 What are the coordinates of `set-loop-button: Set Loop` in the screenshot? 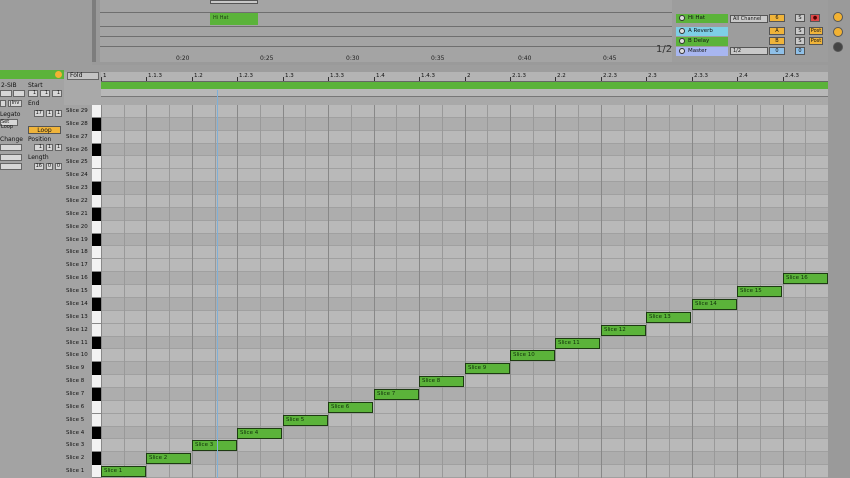 It's located at (9, 124).